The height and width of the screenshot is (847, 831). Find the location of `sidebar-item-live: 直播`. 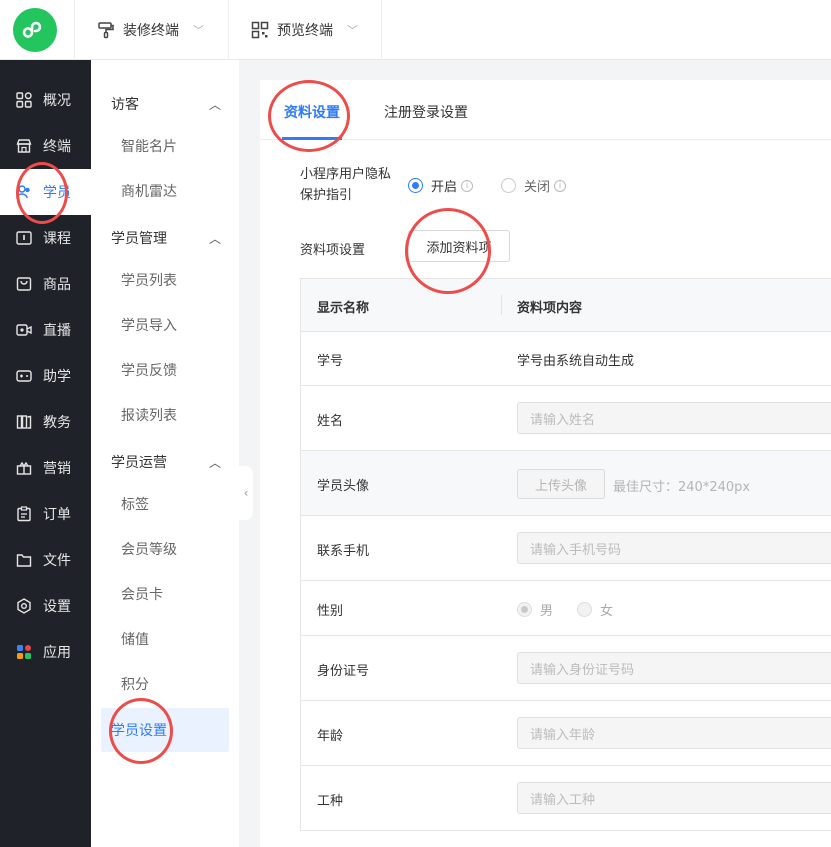

sidebar-item-live: 直播 is located at coordinates (45, 330).